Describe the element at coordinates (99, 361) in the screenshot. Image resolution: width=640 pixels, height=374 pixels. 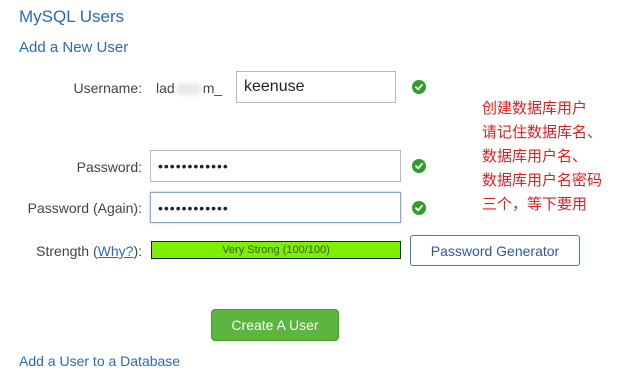
I see `add-user-to-database-link: Add a User to a Database` at that location.